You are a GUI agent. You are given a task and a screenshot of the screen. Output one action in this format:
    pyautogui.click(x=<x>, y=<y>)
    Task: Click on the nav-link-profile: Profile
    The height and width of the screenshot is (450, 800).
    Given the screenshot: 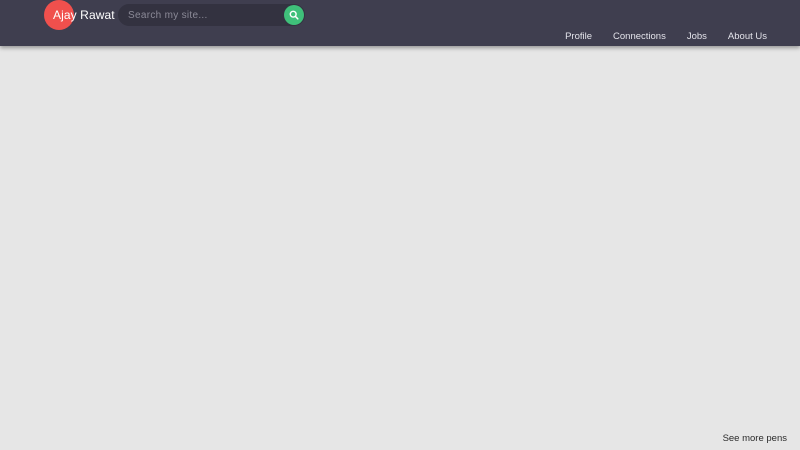 What is the action you would take?
    pyautogui.click(x=578, y=37)
    